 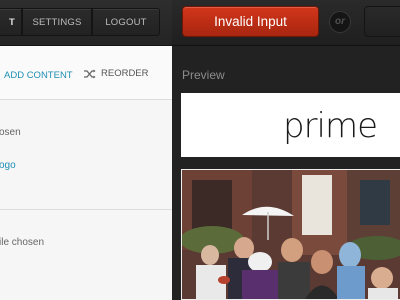 I want to click on secondary-action-button, so click(x=382, y=21).